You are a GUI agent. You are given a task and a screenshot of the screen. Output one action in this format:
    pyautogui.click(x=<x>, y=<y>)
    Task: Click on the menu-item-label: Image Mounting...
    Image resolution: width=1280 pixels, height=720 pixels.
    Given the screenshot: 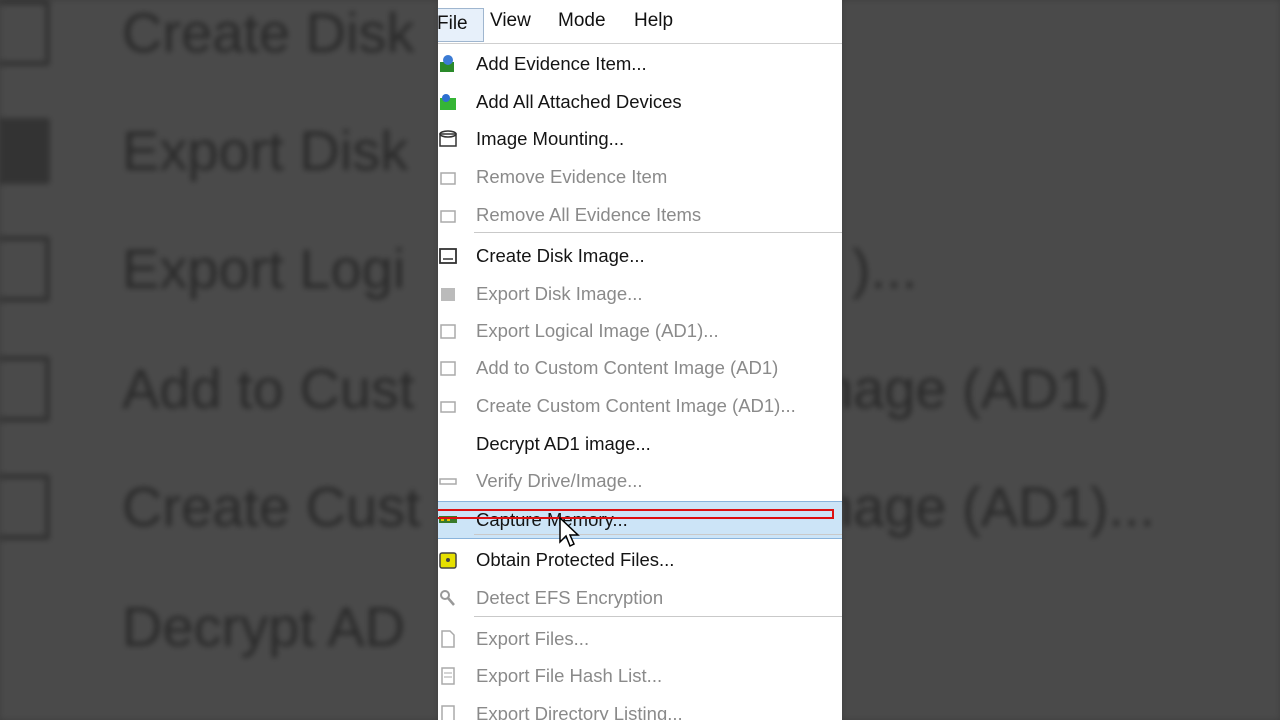 What is the action you would take?
    pyautogui.click(x=550, y=138)
    